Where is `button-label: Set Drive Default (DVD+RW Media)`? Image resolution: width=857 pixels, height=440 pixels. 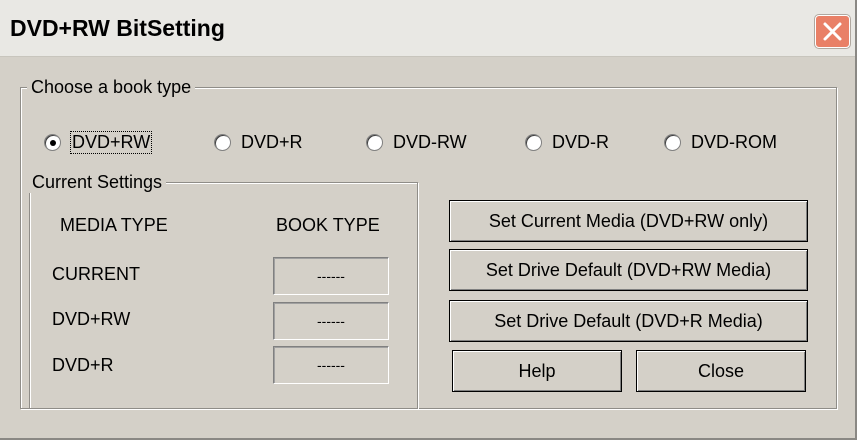 button-label: Set Drive Default (DVD+RW Media) is located at coordinates (628, 269).